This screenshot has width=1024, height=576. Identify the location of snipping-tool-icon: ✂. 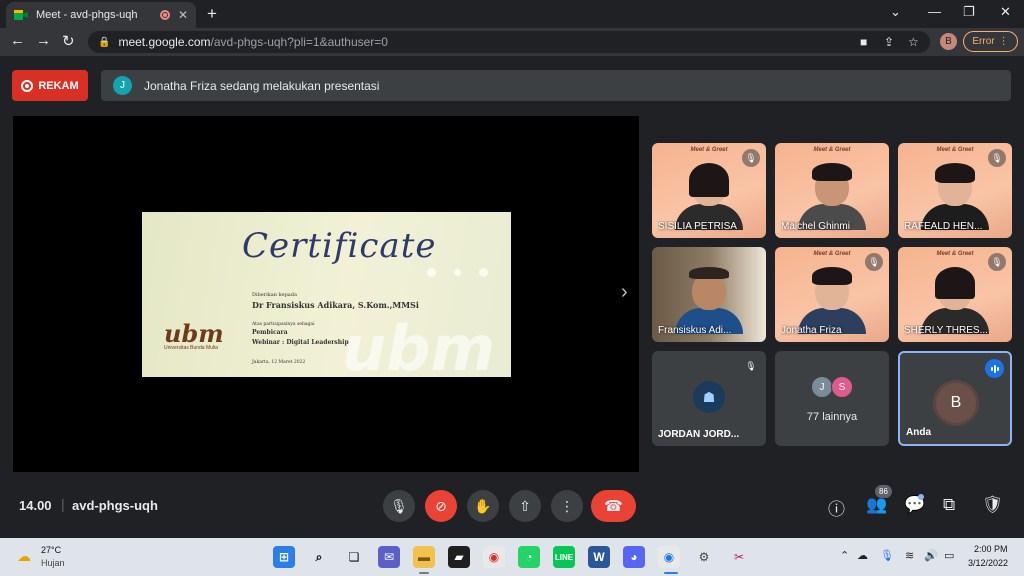
(739, 557).